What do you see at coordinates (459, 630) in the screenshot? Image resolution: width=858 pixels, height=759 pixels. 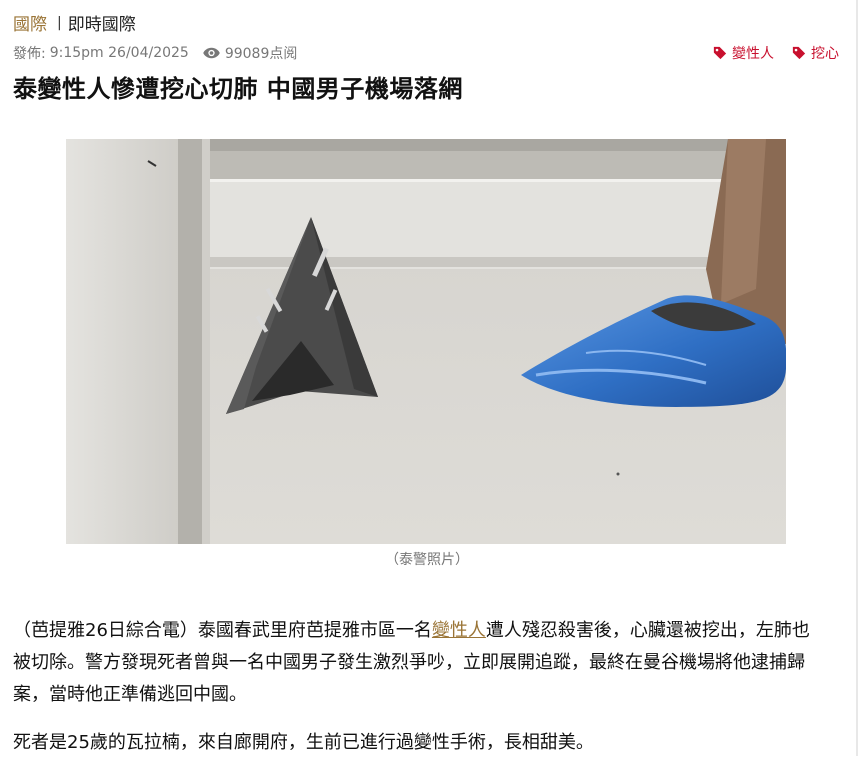 I see `keyword-link-transgender: 變性人` at bounding box center [459, 630].